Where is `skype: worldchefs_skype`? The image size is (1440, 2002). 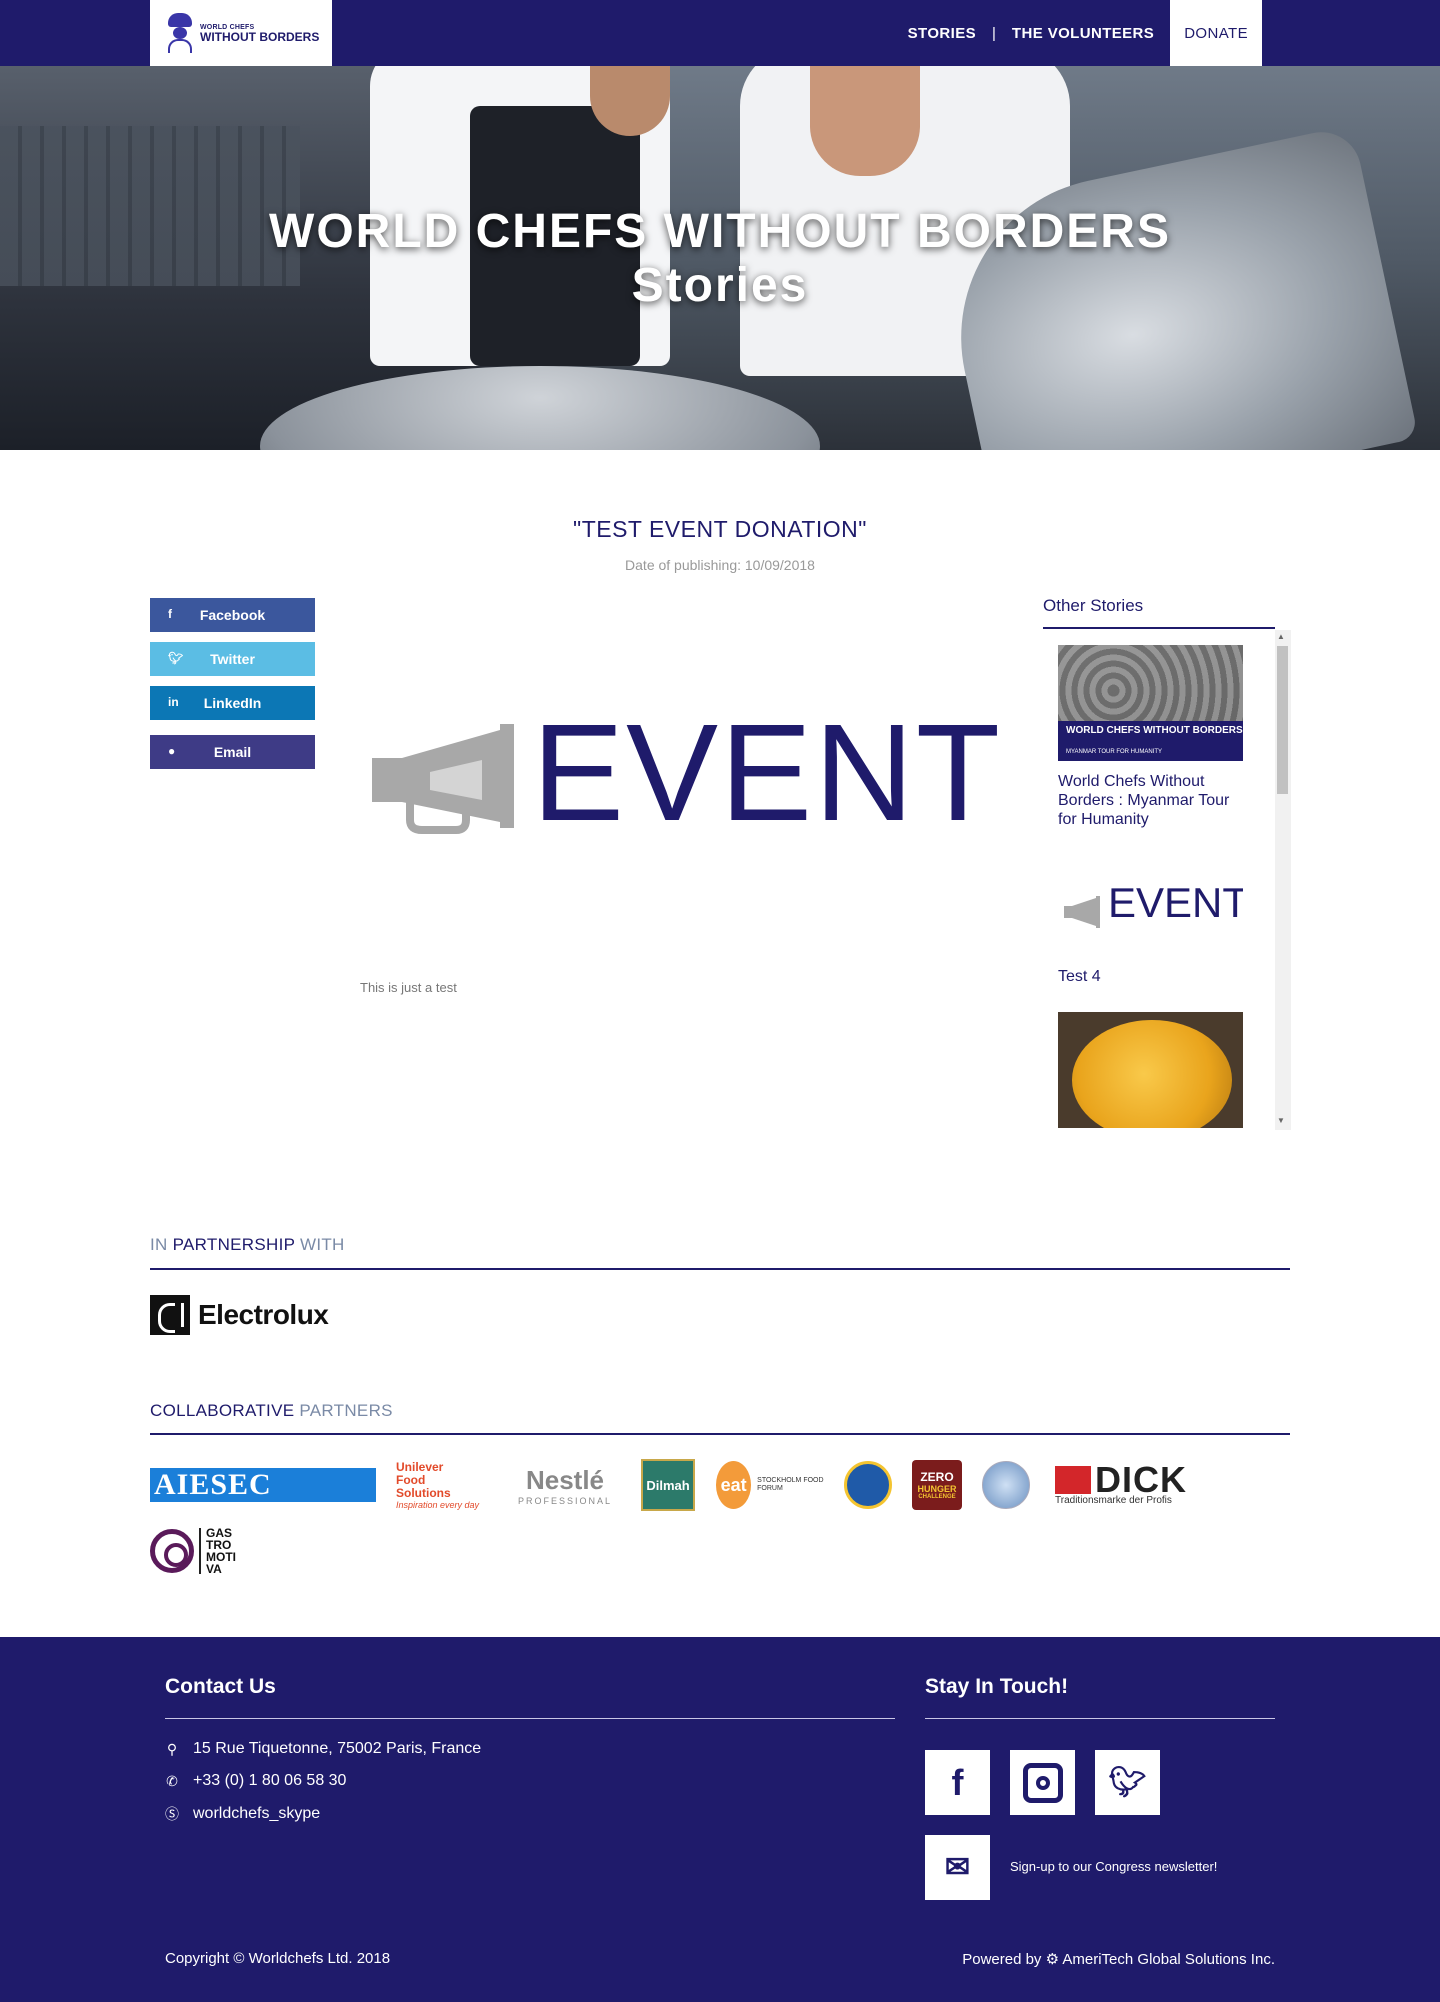
skype: worldchefs_skype is located at coordinates (256, 1814).